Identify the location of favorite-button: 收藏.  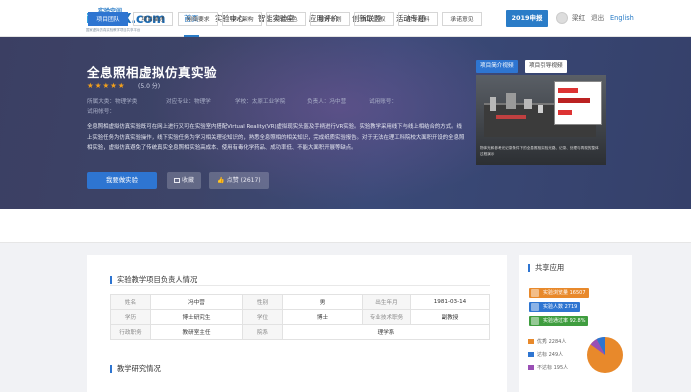
(184, 180).